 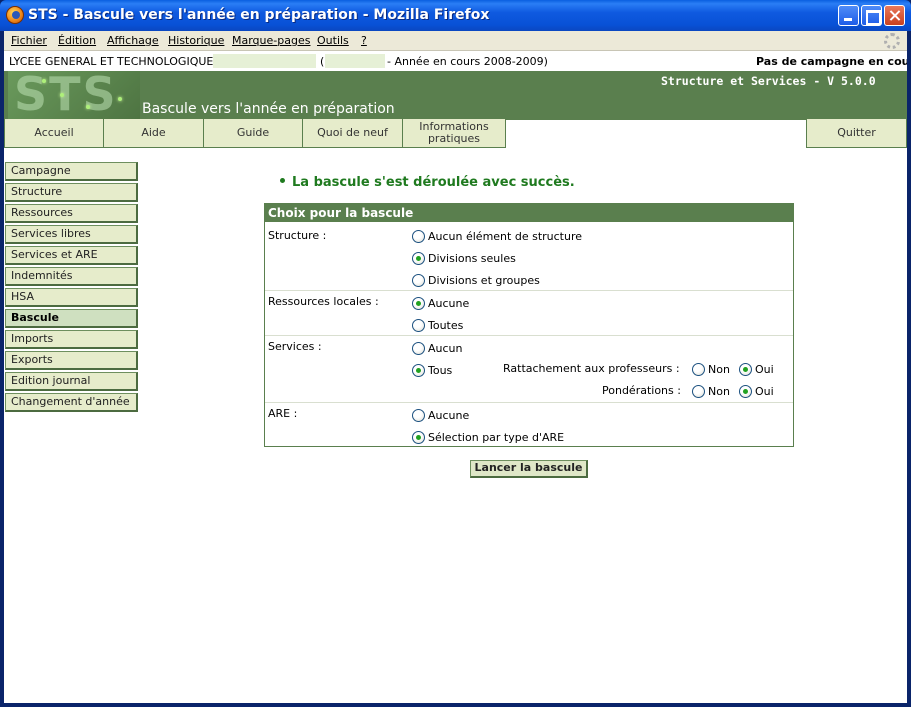 I want to click on are-option-selection-par-type: Sélection par type d'ARE, so click(x=488, y=437).